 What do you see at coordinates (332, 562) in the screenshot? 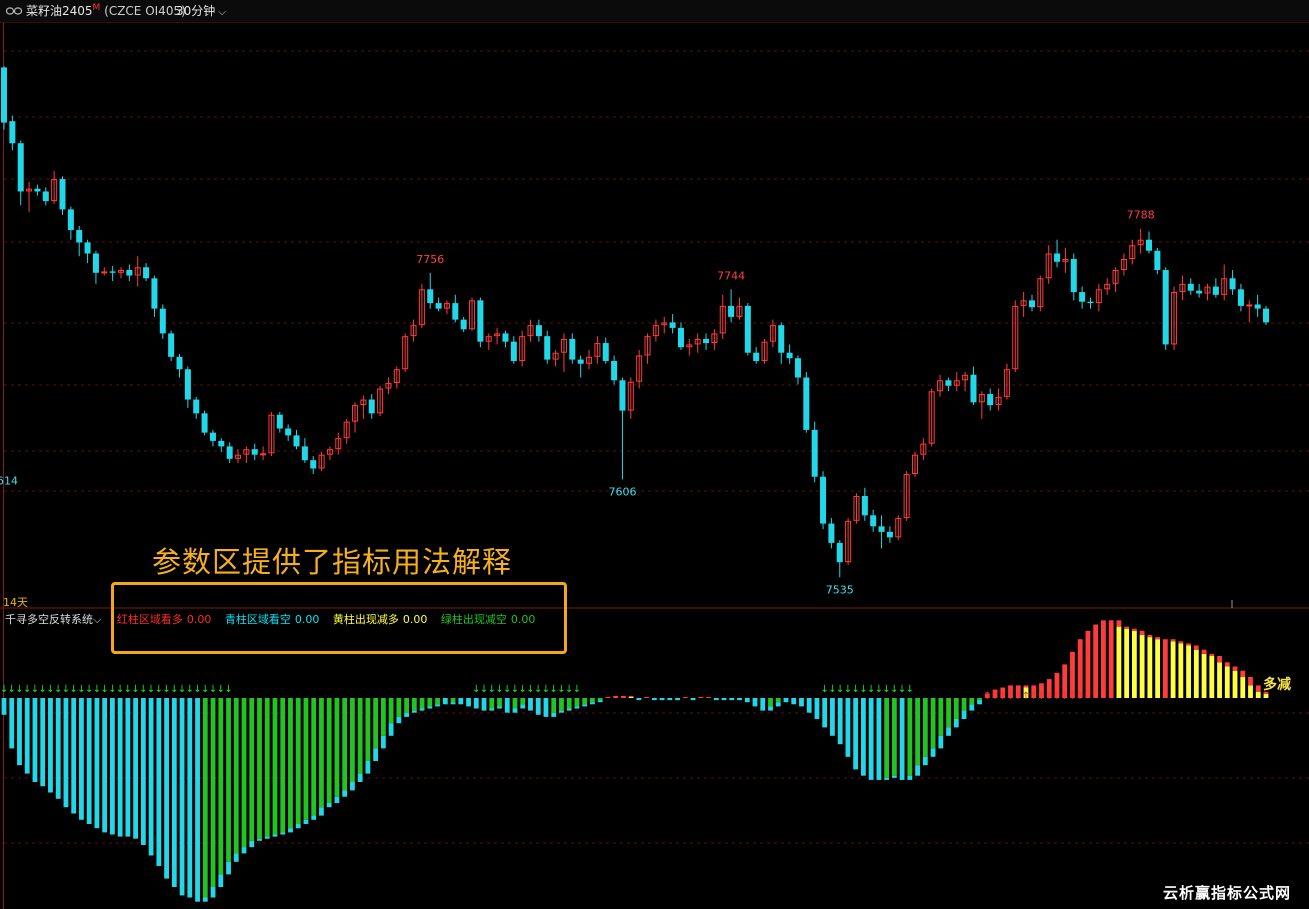
I see `annotation-text: 参数区提供了指标用法解释` at bounding box center [332, 562].